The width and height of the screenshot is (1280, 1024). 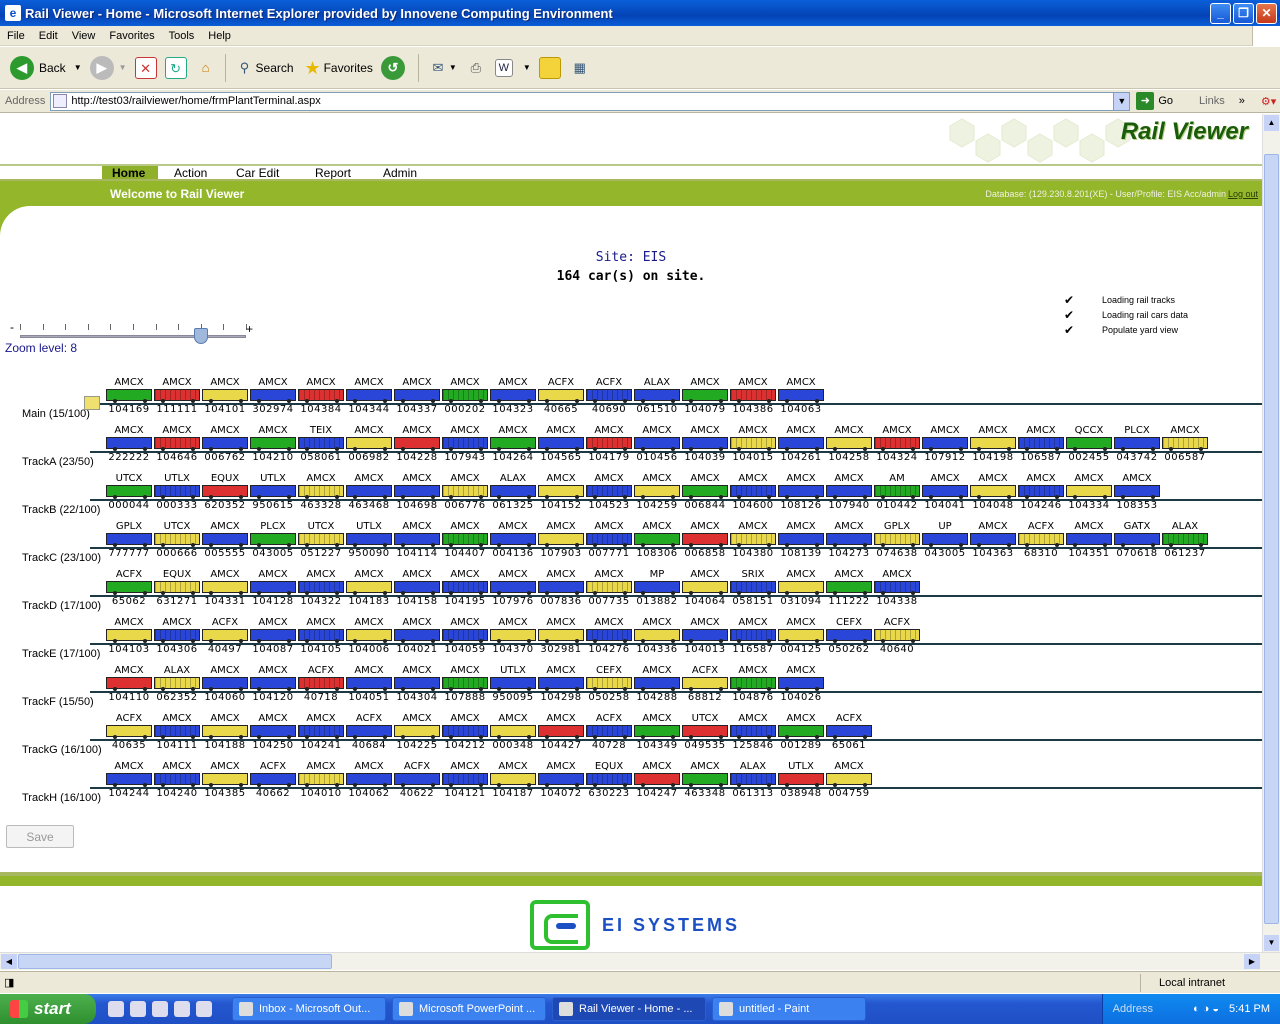 What do you see at coordinates (1271, 539) in the screenshot?
I see `vertical-scroll-thumb` at bounding box center [1271, 539].